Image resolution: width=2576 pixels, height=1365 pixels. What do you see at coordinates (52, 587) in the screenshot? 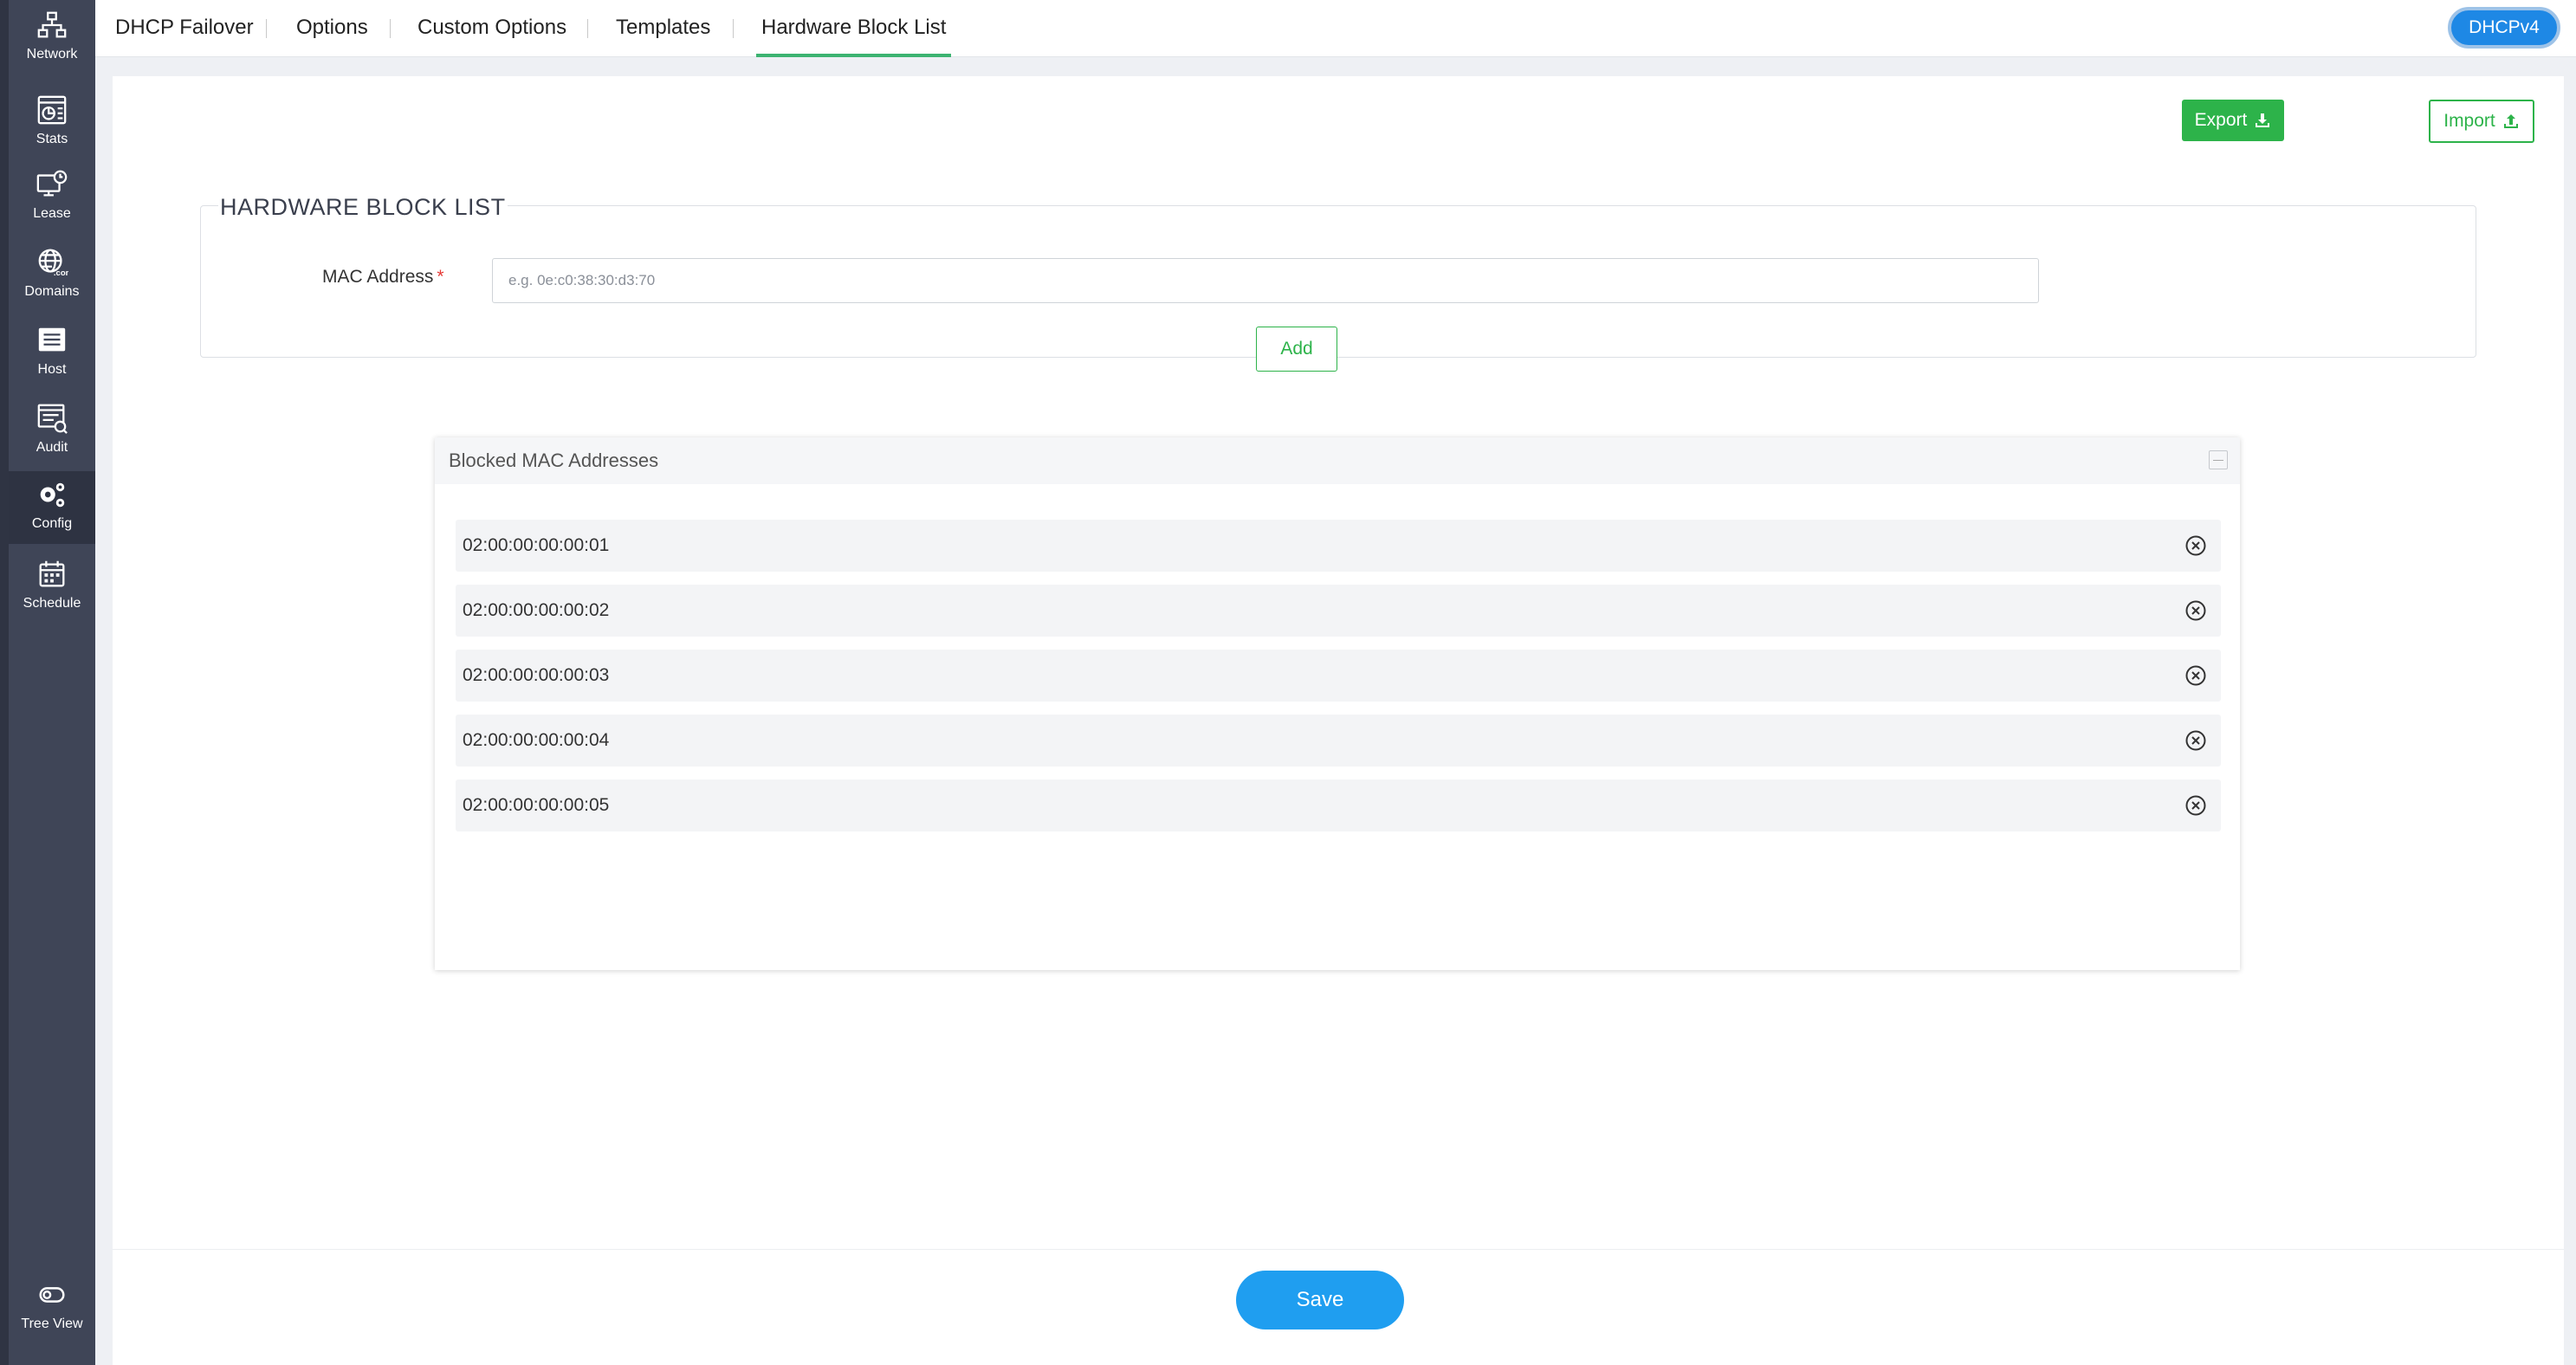
I see `sidebar-item-schedule: Schedule` at bounding box center [52, 587].